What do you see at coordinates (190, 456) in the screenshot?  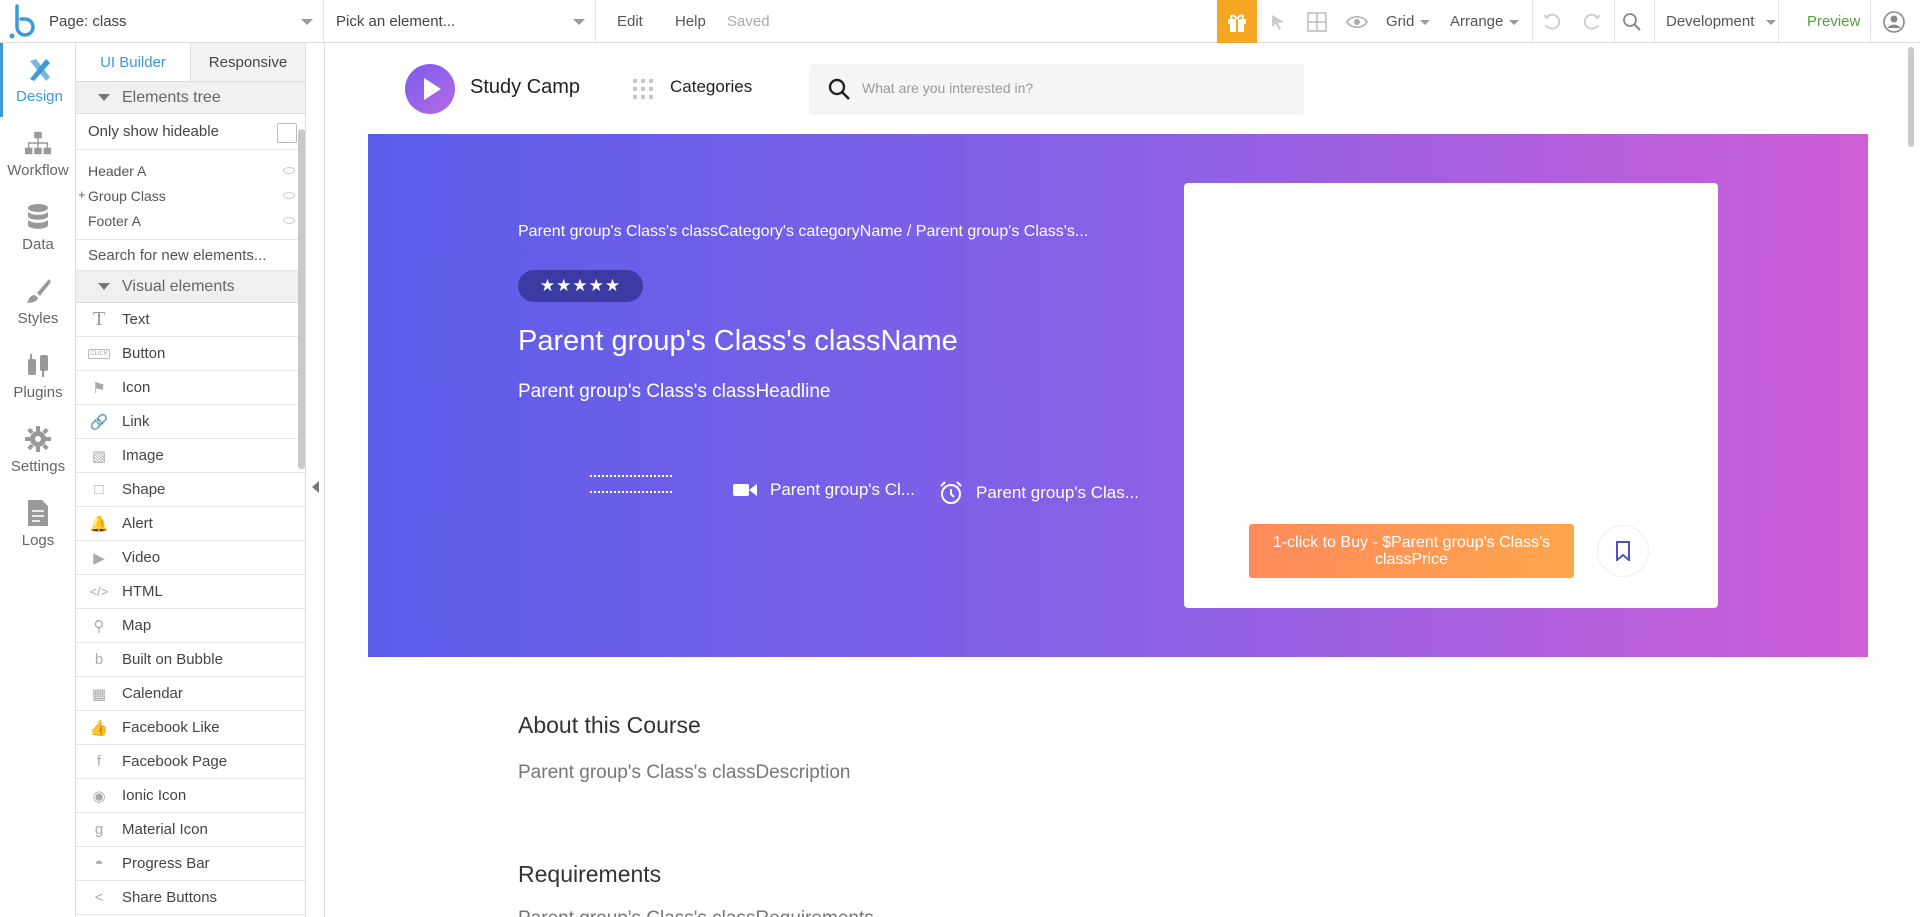 I see `element-item-image: ▧ Image` at bounding box center [190, 456].